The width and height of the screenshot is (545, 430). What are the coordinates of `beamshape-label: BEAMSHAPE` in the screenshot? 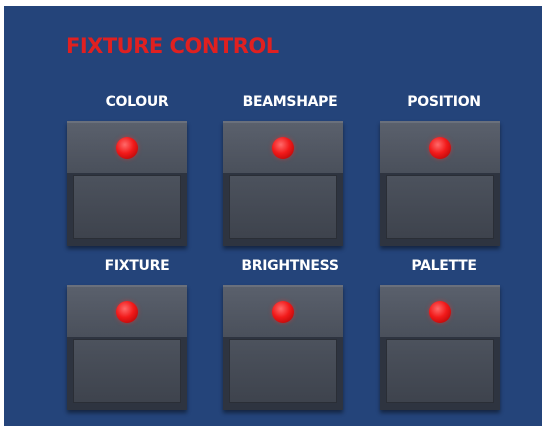 It's located at (290, 102).